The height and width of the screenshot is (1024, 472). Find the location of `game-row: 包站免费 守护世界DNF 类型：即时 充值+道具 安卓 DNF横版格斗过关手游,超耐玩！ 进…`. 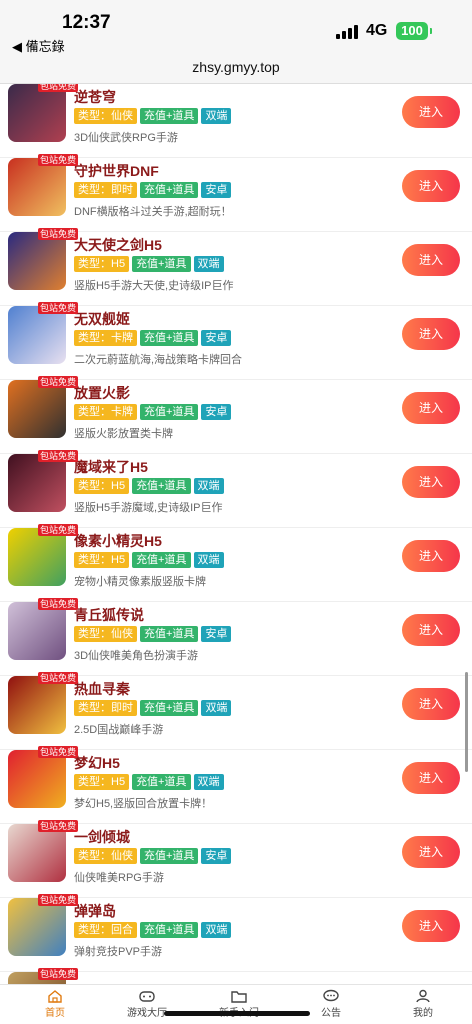

game-row: 包站免费 守护世界DNF 类型：即时 充值+道具 安卓 DNF横版格斗过关手游,超耐玩！ 进… is located at coordinates (236, 193).